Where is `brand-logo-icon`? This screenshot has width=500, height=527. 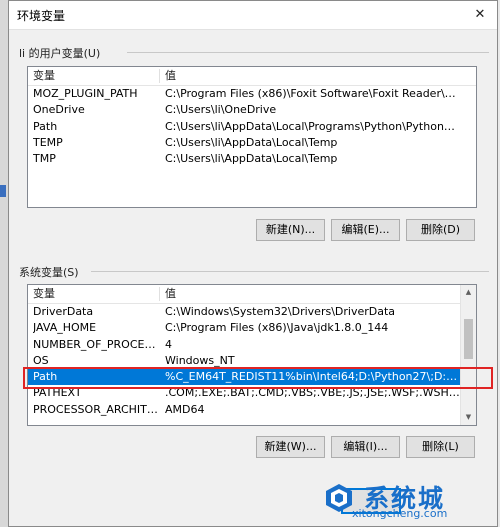 brand-logo-icon is located at coordinates (339, 498).